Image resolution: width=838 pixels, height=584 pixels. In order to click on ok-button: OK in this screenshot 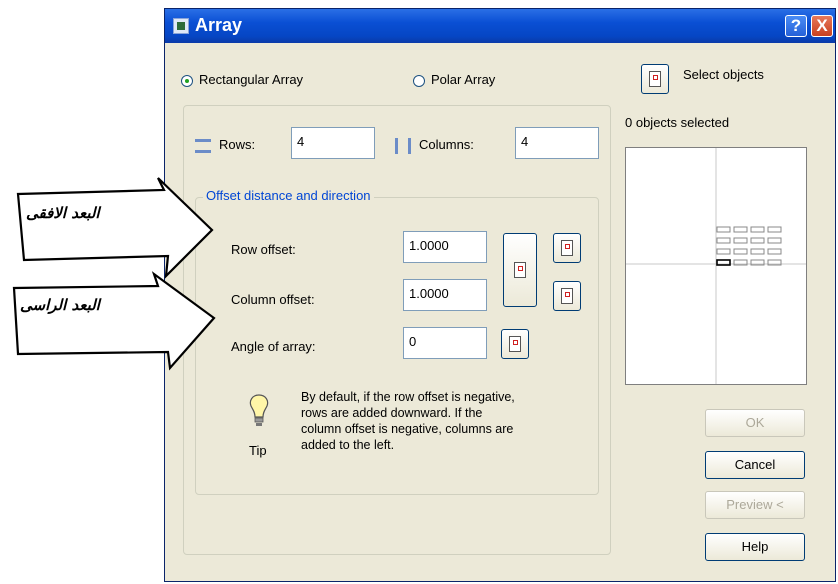, I will do `click(755, 423)`.